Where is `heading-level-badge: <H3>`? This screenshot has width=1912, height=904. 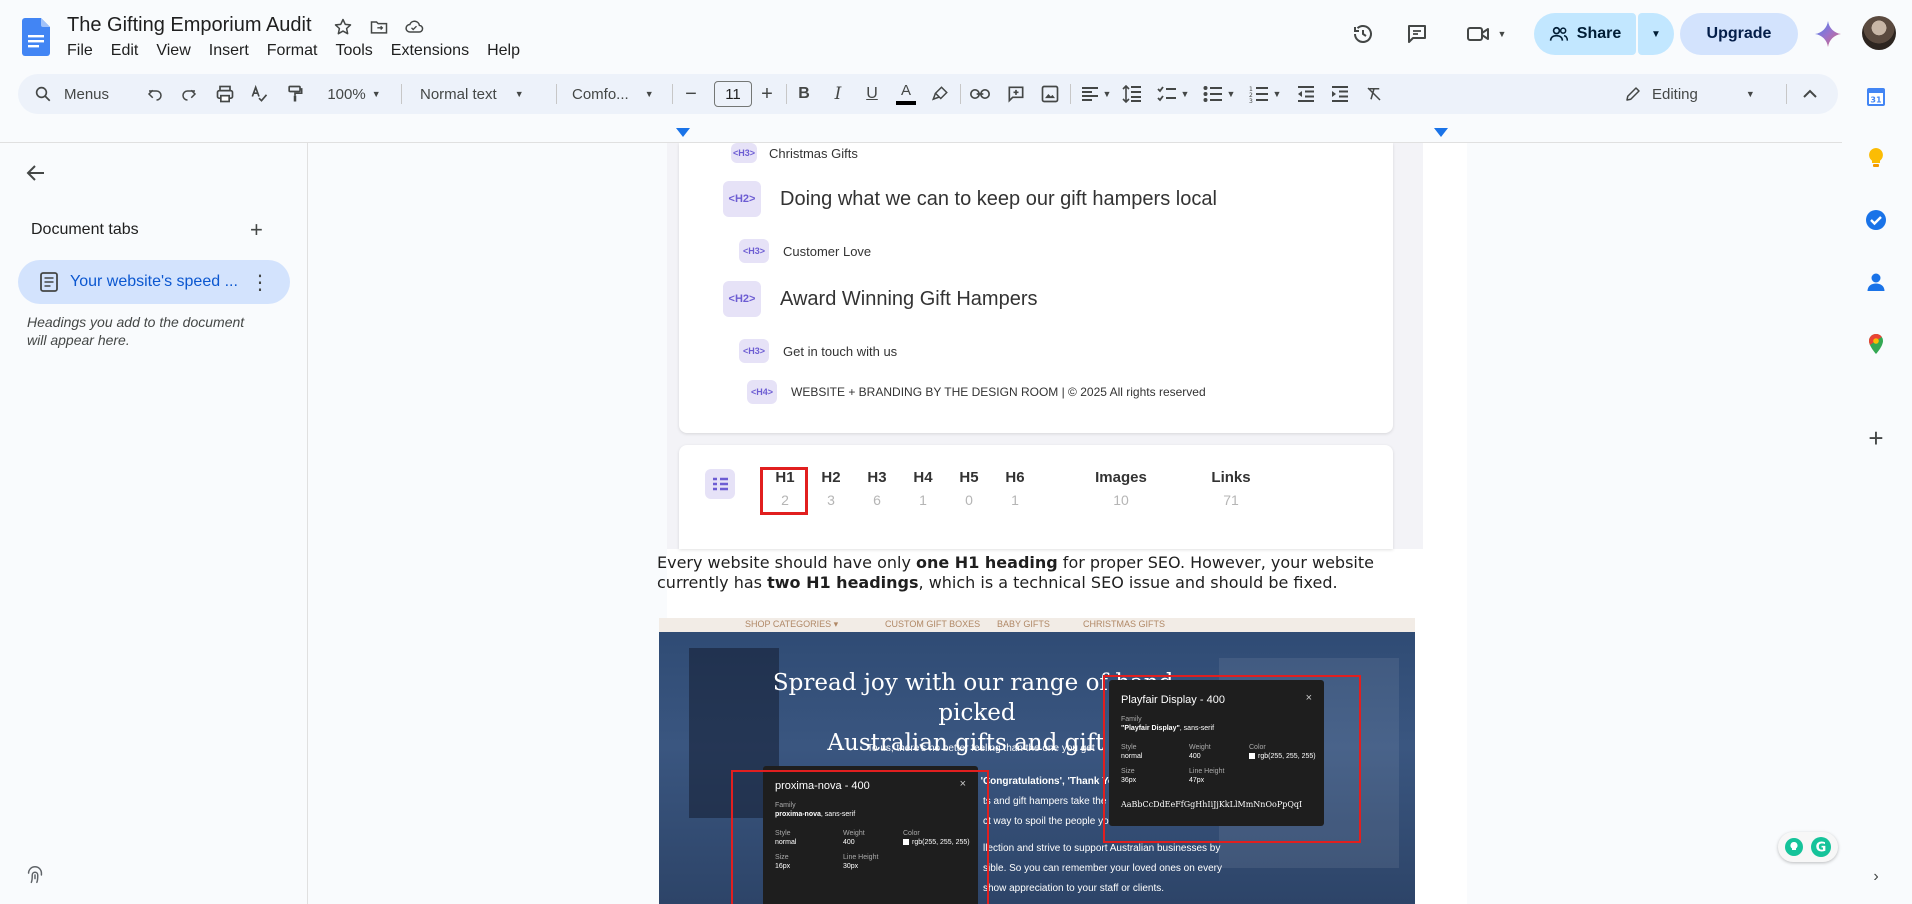 heading-level-badge: <H3> is located at coordinates (754, 351).